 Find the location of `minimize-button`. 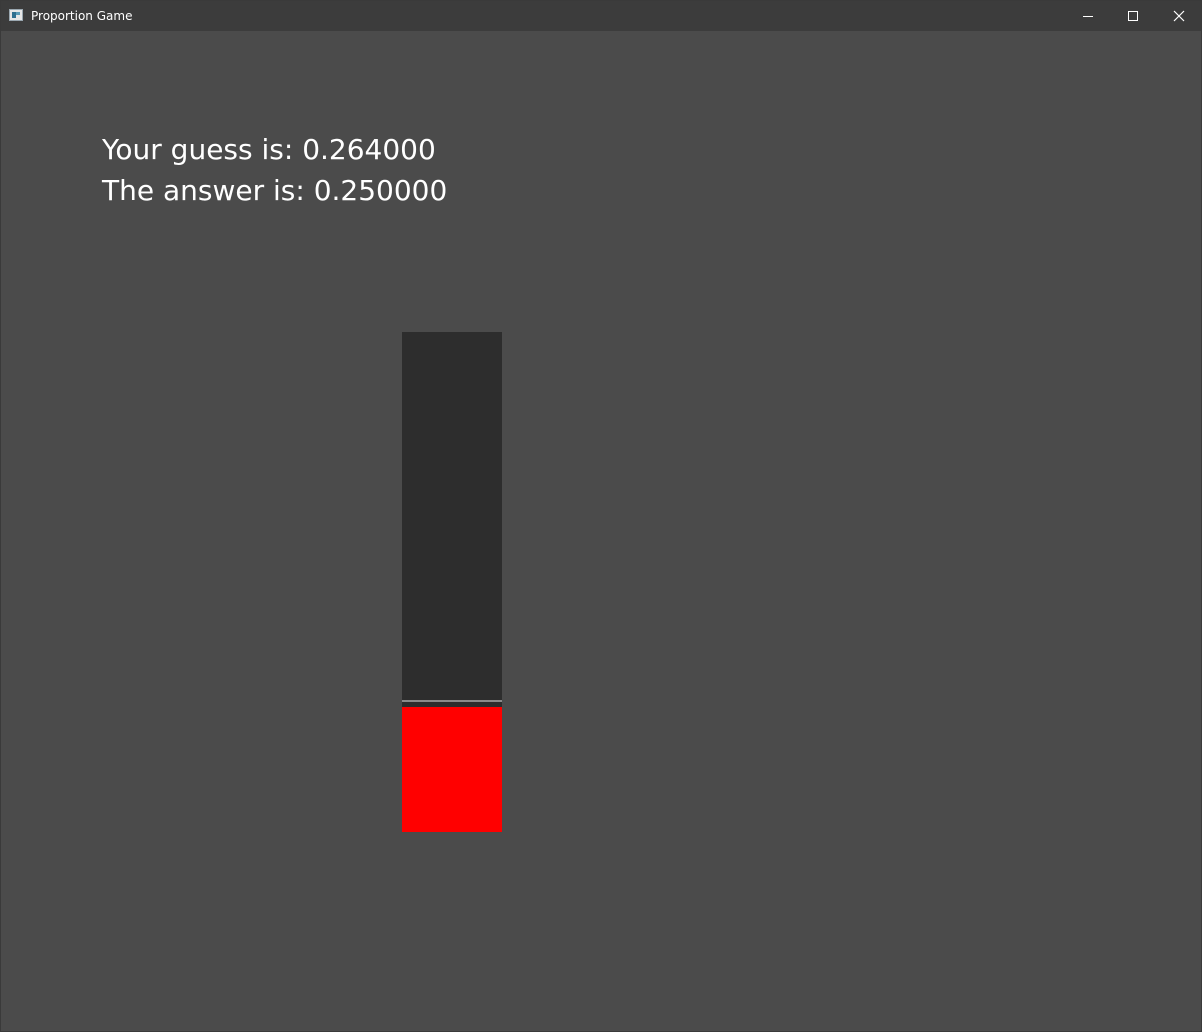

minimize-button is located at coordinates (1088, 16).